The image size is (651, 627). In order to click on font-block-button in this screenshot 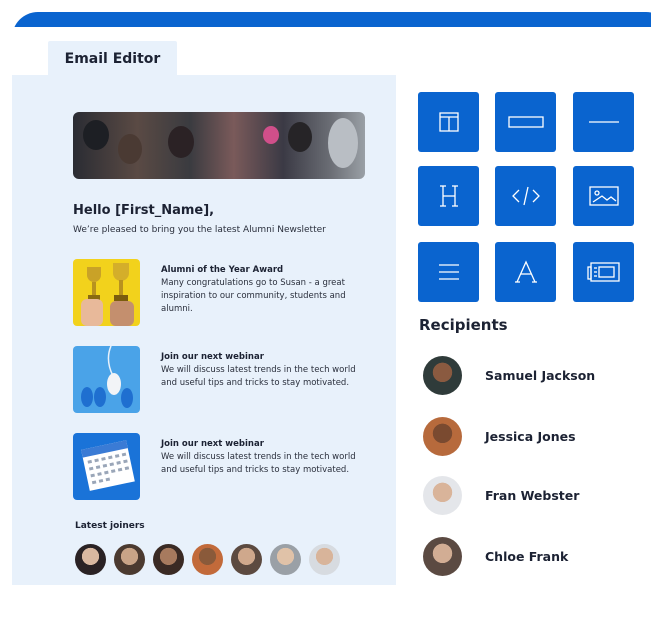, I will do `click(525, 272)`.